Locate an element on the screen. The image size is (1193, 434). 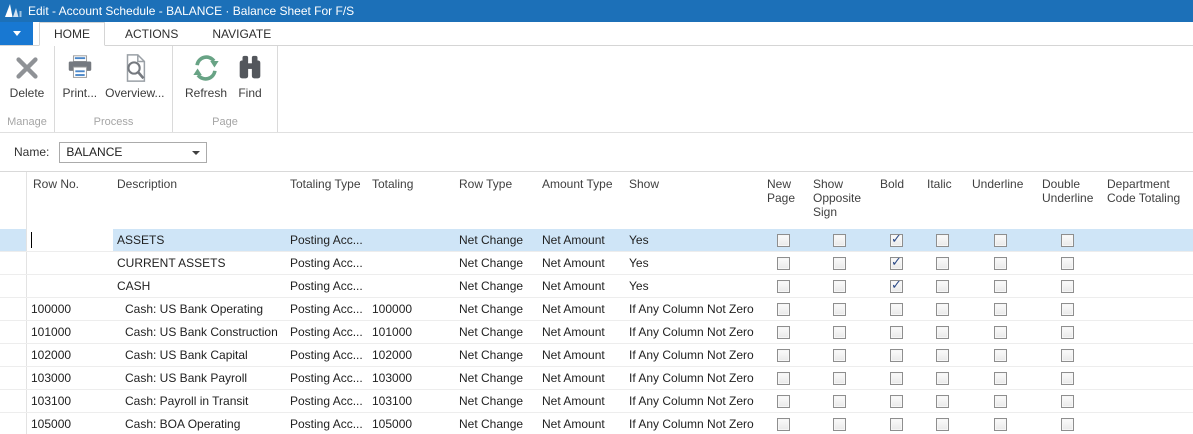
refresh-button: Refresh is located at coordinates (206, 76).